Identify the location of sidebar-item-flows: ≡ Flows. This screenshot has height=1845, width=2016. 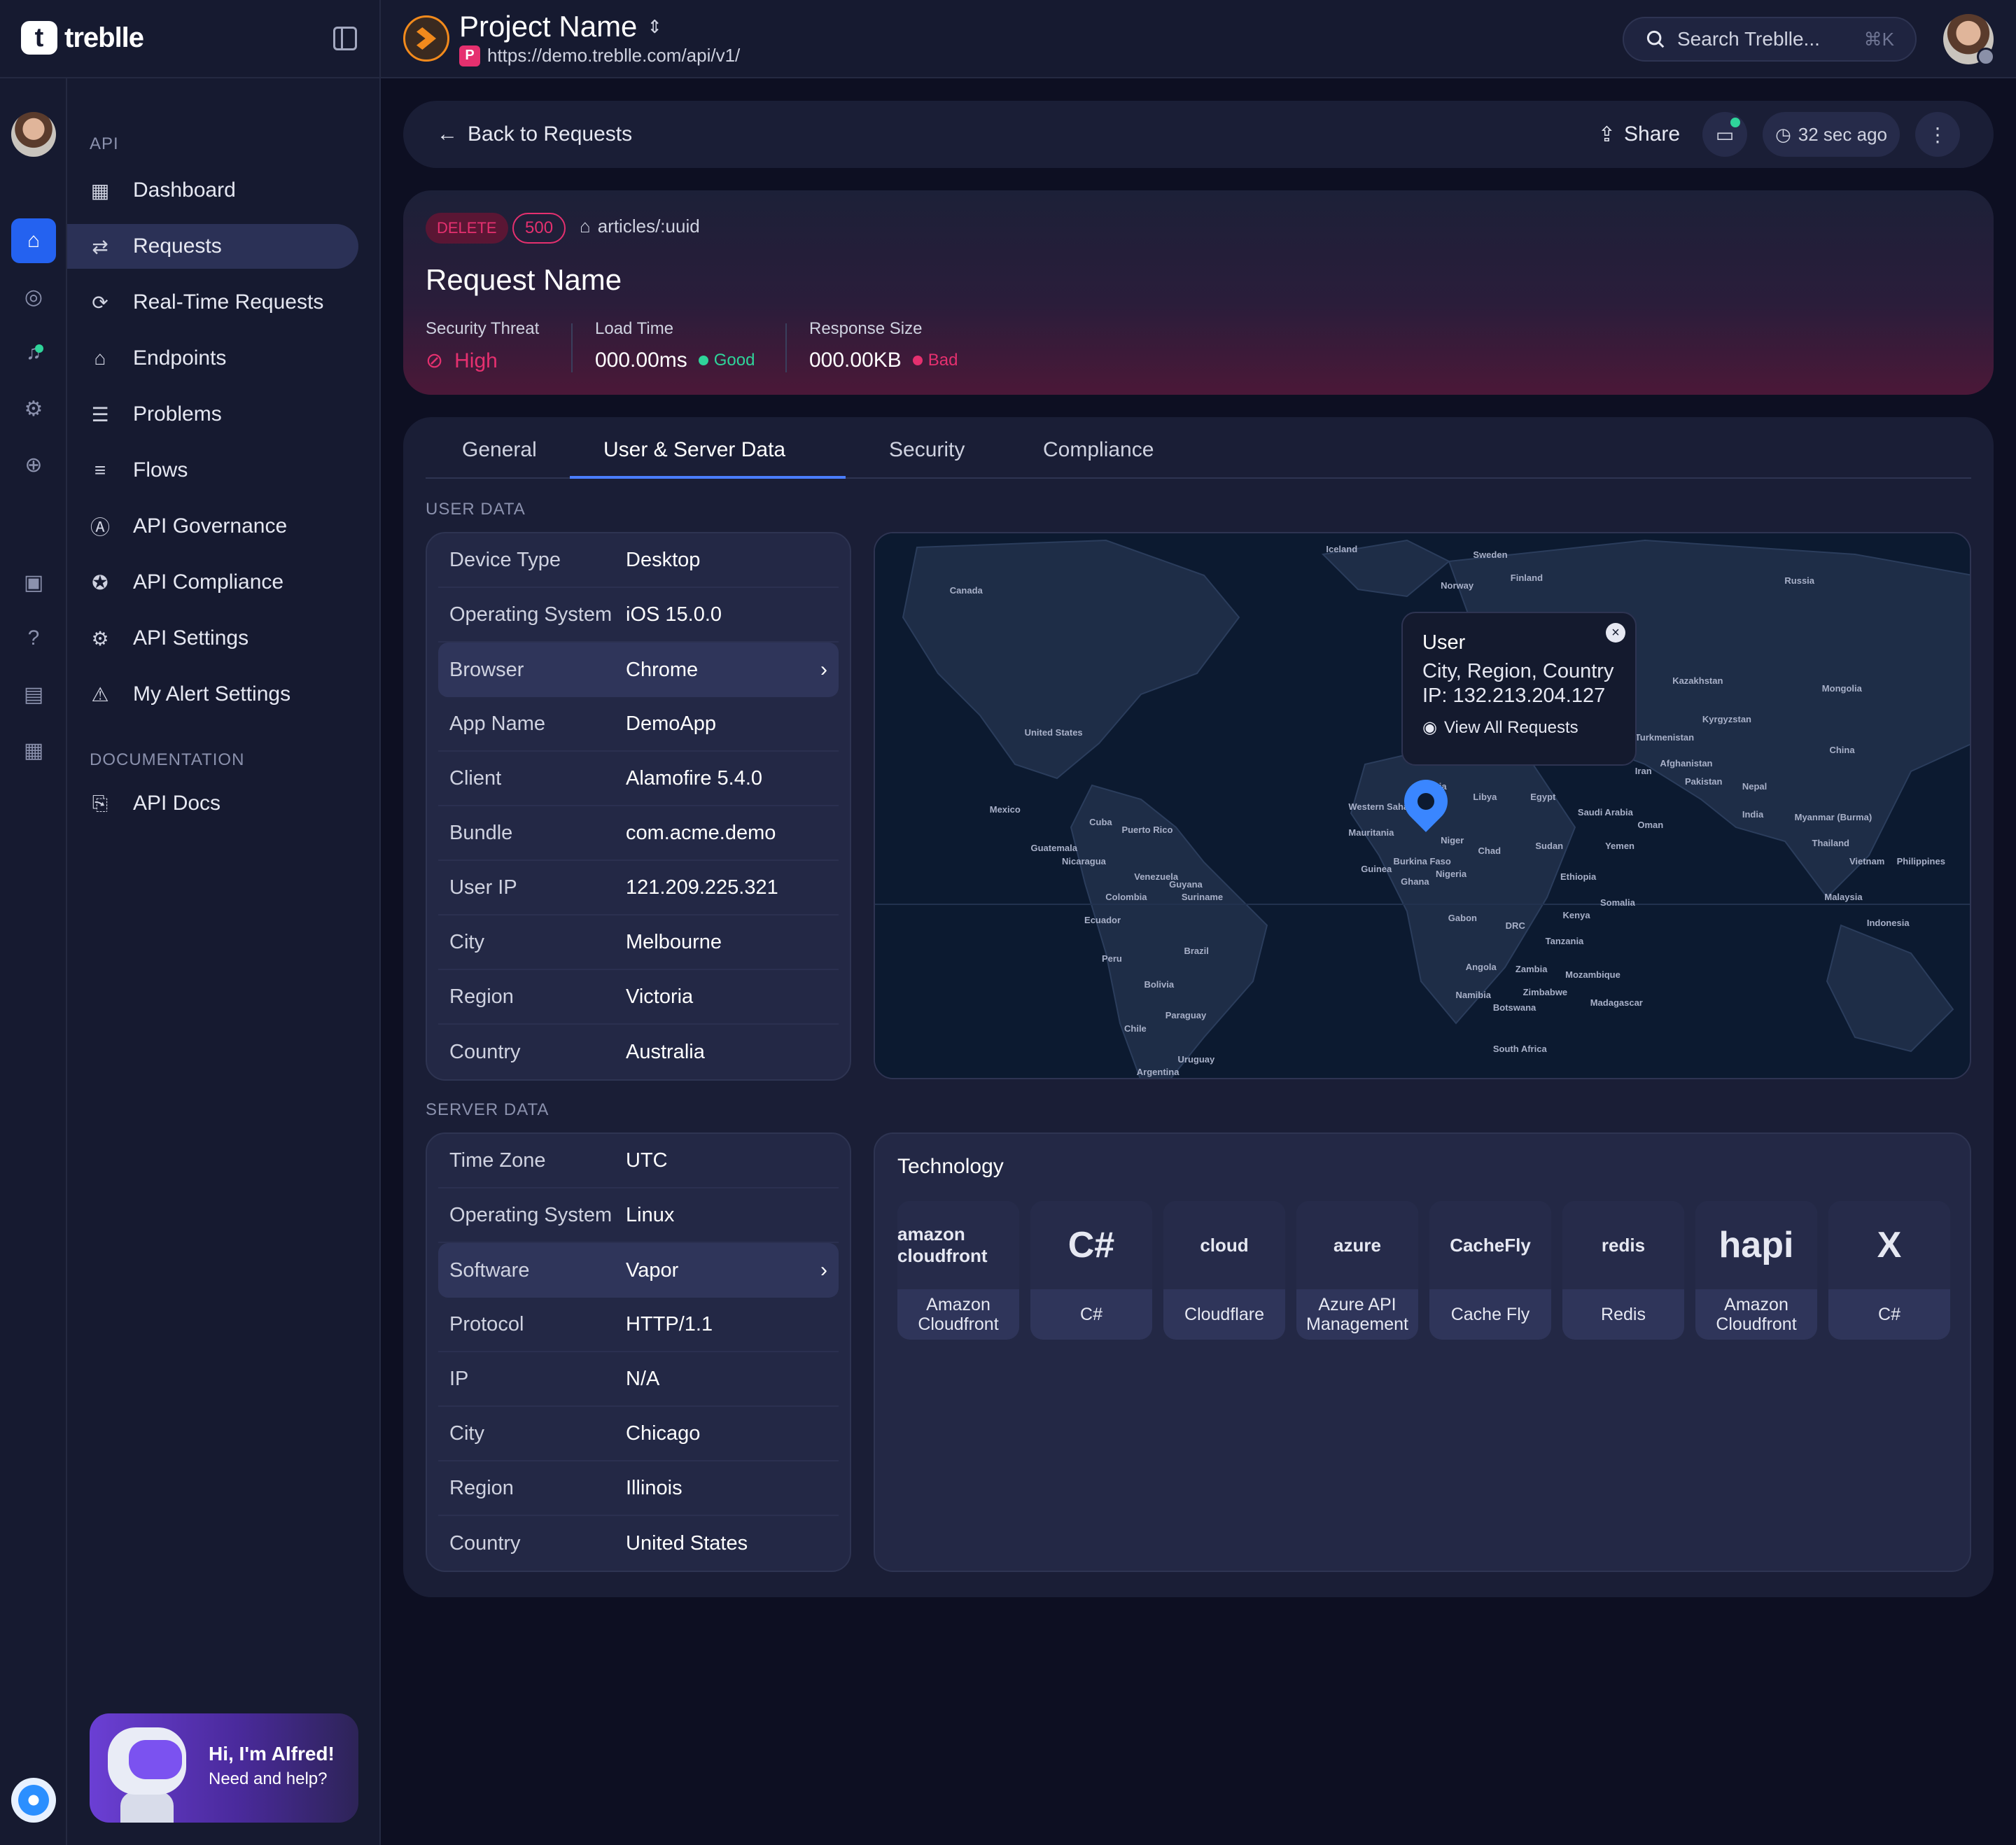
(212, 470).